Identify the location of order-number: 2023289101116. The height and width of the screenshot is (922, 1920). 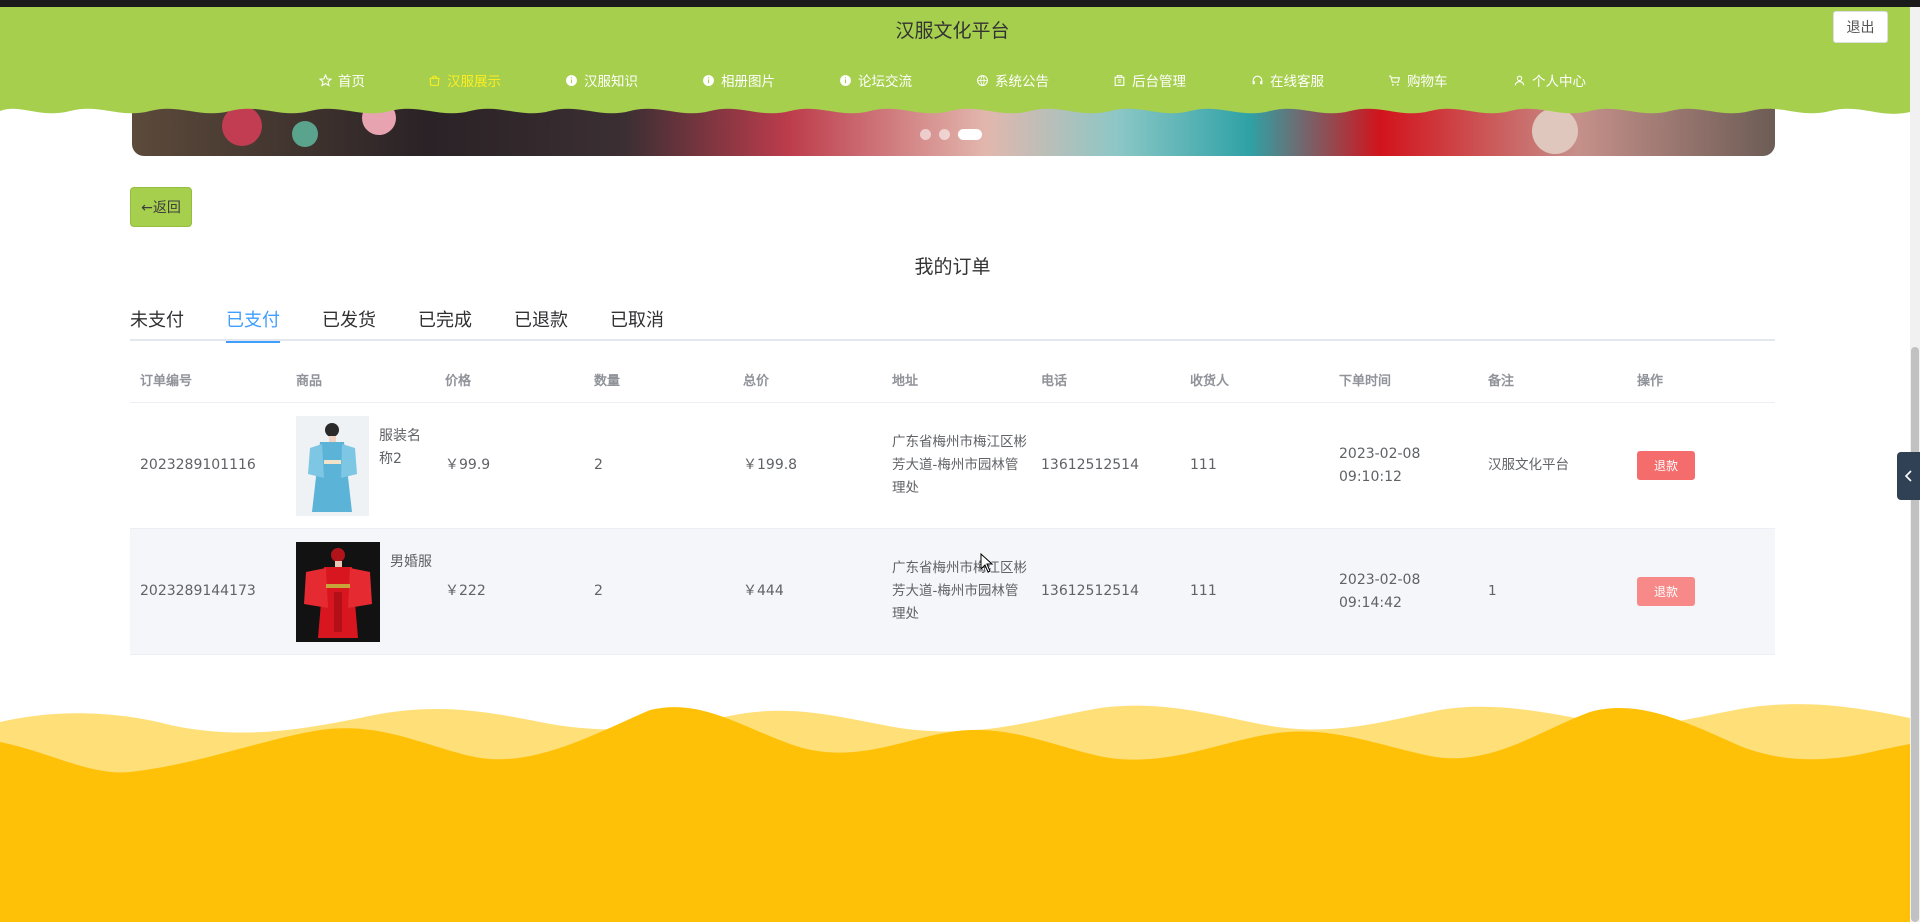
(198, 465).